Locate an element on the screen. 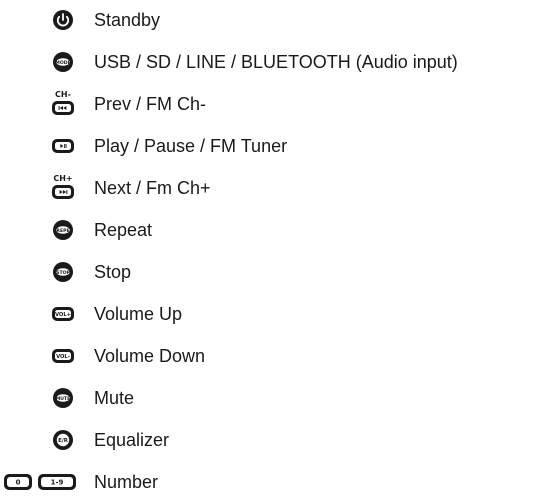 The image size is (538, 497). svg-text: VOL+ is located at coordinates (63, 315).